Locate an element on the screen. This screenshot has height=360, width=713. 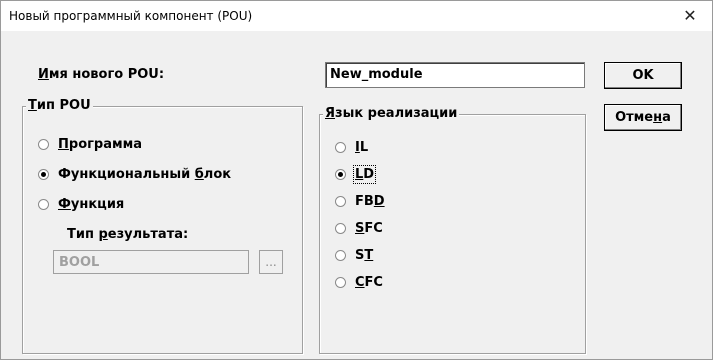
radio-lang-il-label: IL is located at coordinates (362, 147).